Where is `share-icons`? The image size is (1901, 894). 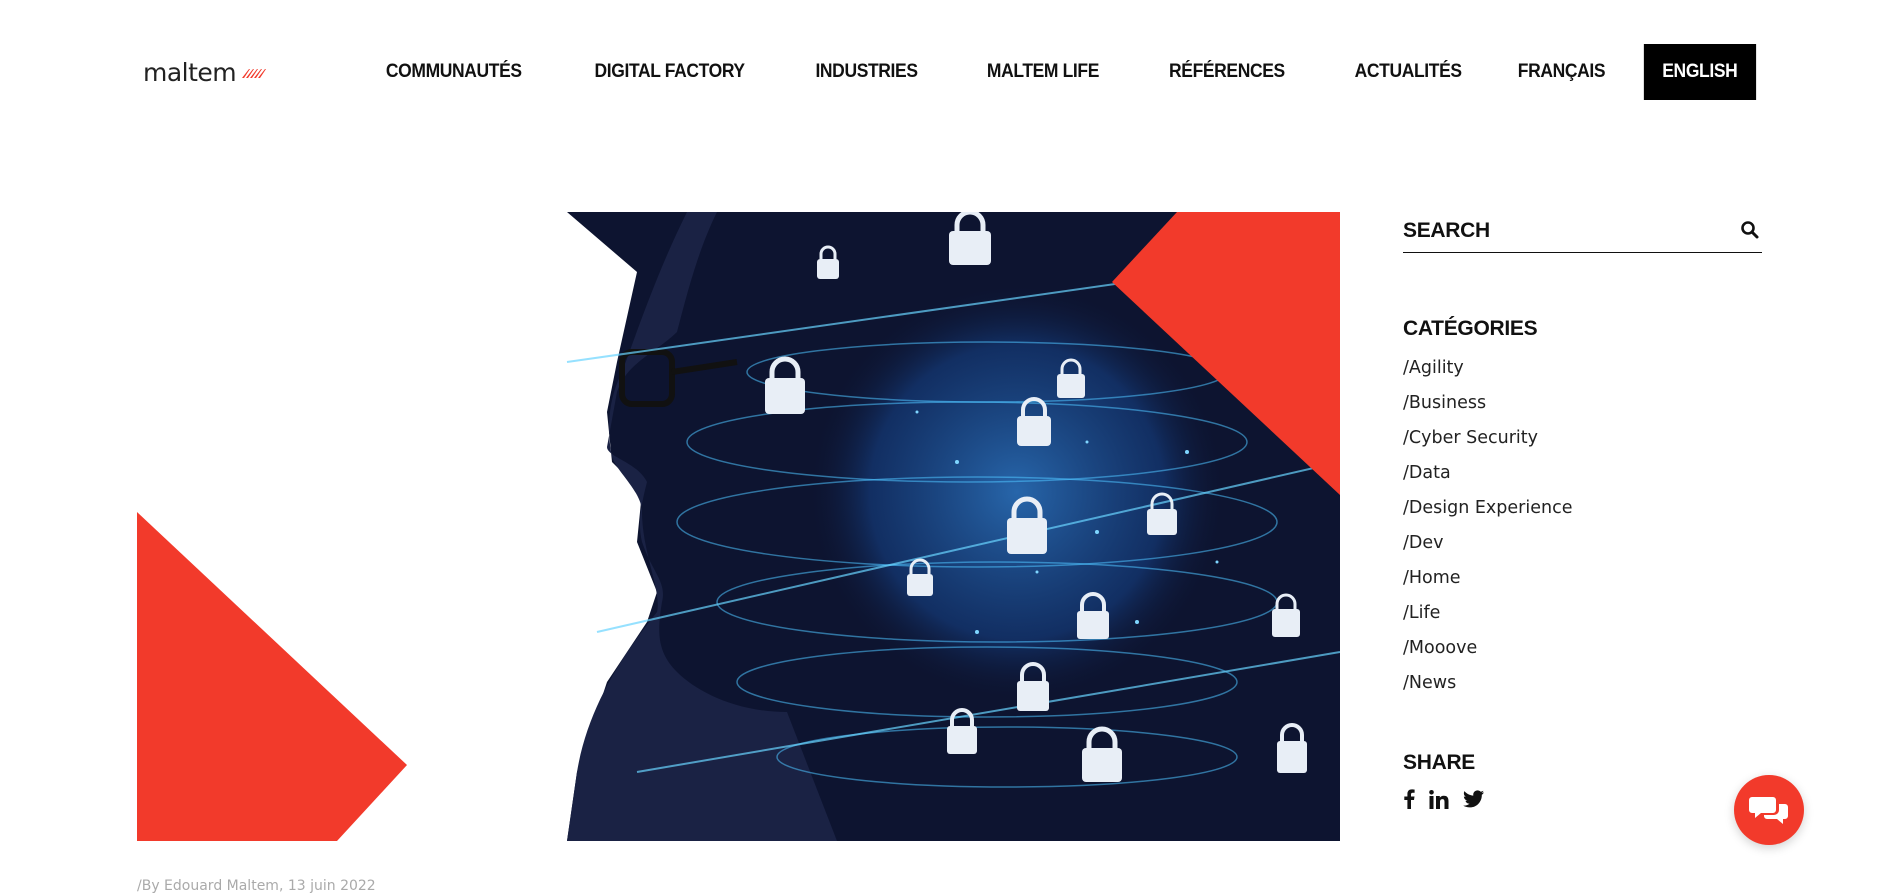
share-icons is located at coordinates (1582, 799).